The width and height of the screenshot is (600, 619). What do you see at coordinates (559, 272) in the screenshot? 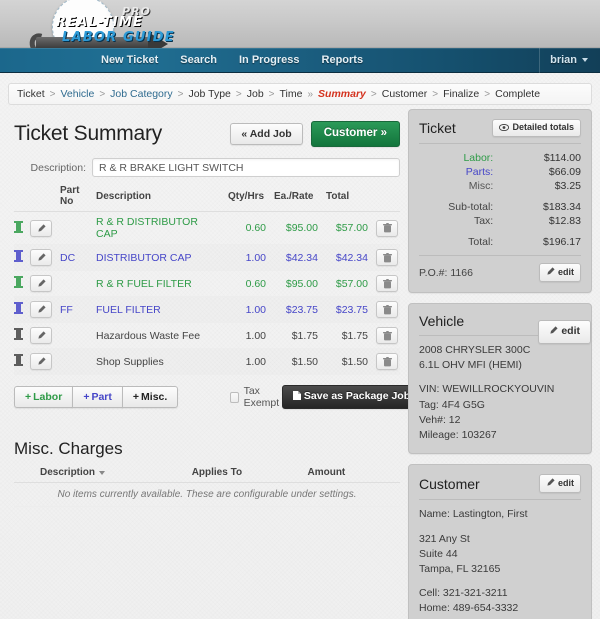
I see `edit-po-button: edit` at bounding box center [559, 272].